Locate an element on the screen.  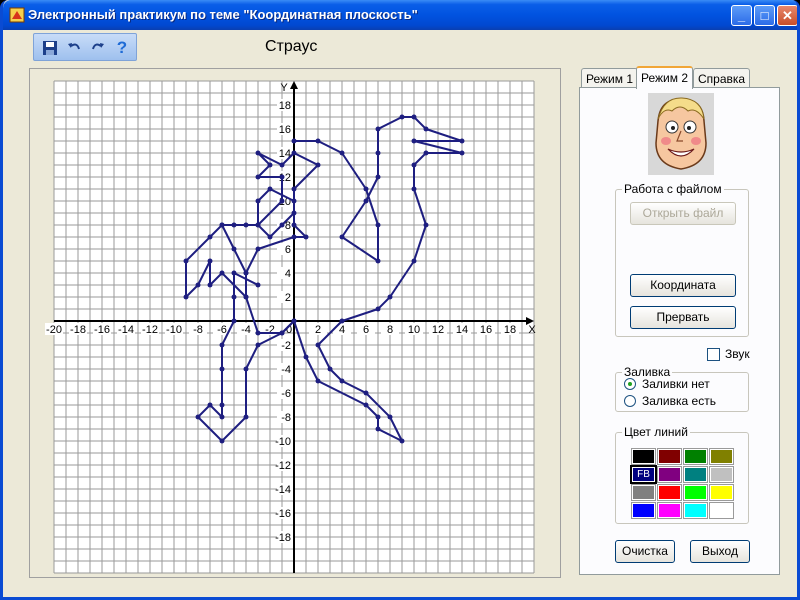
coordinate-button: Координата is located at coordinates (683, 285).